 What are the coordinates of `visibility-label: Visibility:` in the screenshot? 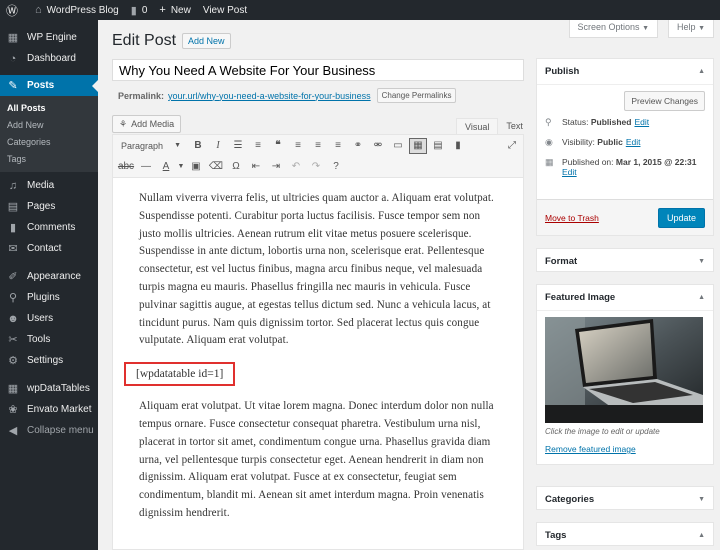 It's located at (578, 142).